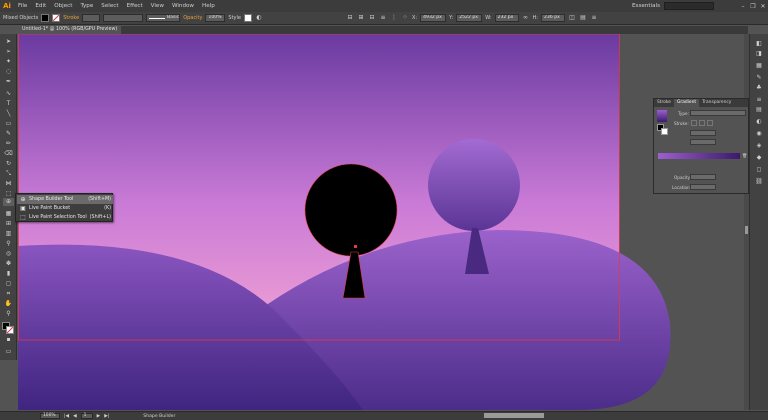  What do you see at coordinates (8, 52) in the screenshot?
I see `direct-selection-tool-icon: ➢` at bounding box center [8, 52].